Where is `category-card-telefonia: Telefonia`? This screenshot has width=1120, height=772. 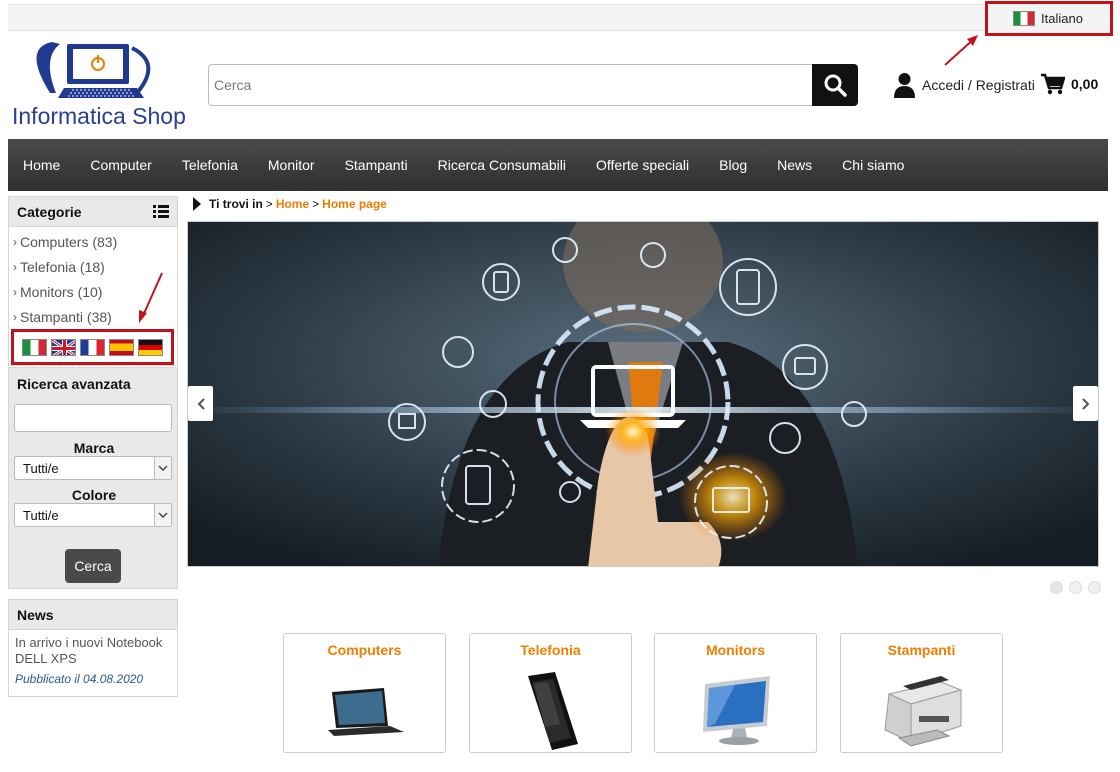
category-card-telefonia: Telefonia is located at coordinates (550, 693).